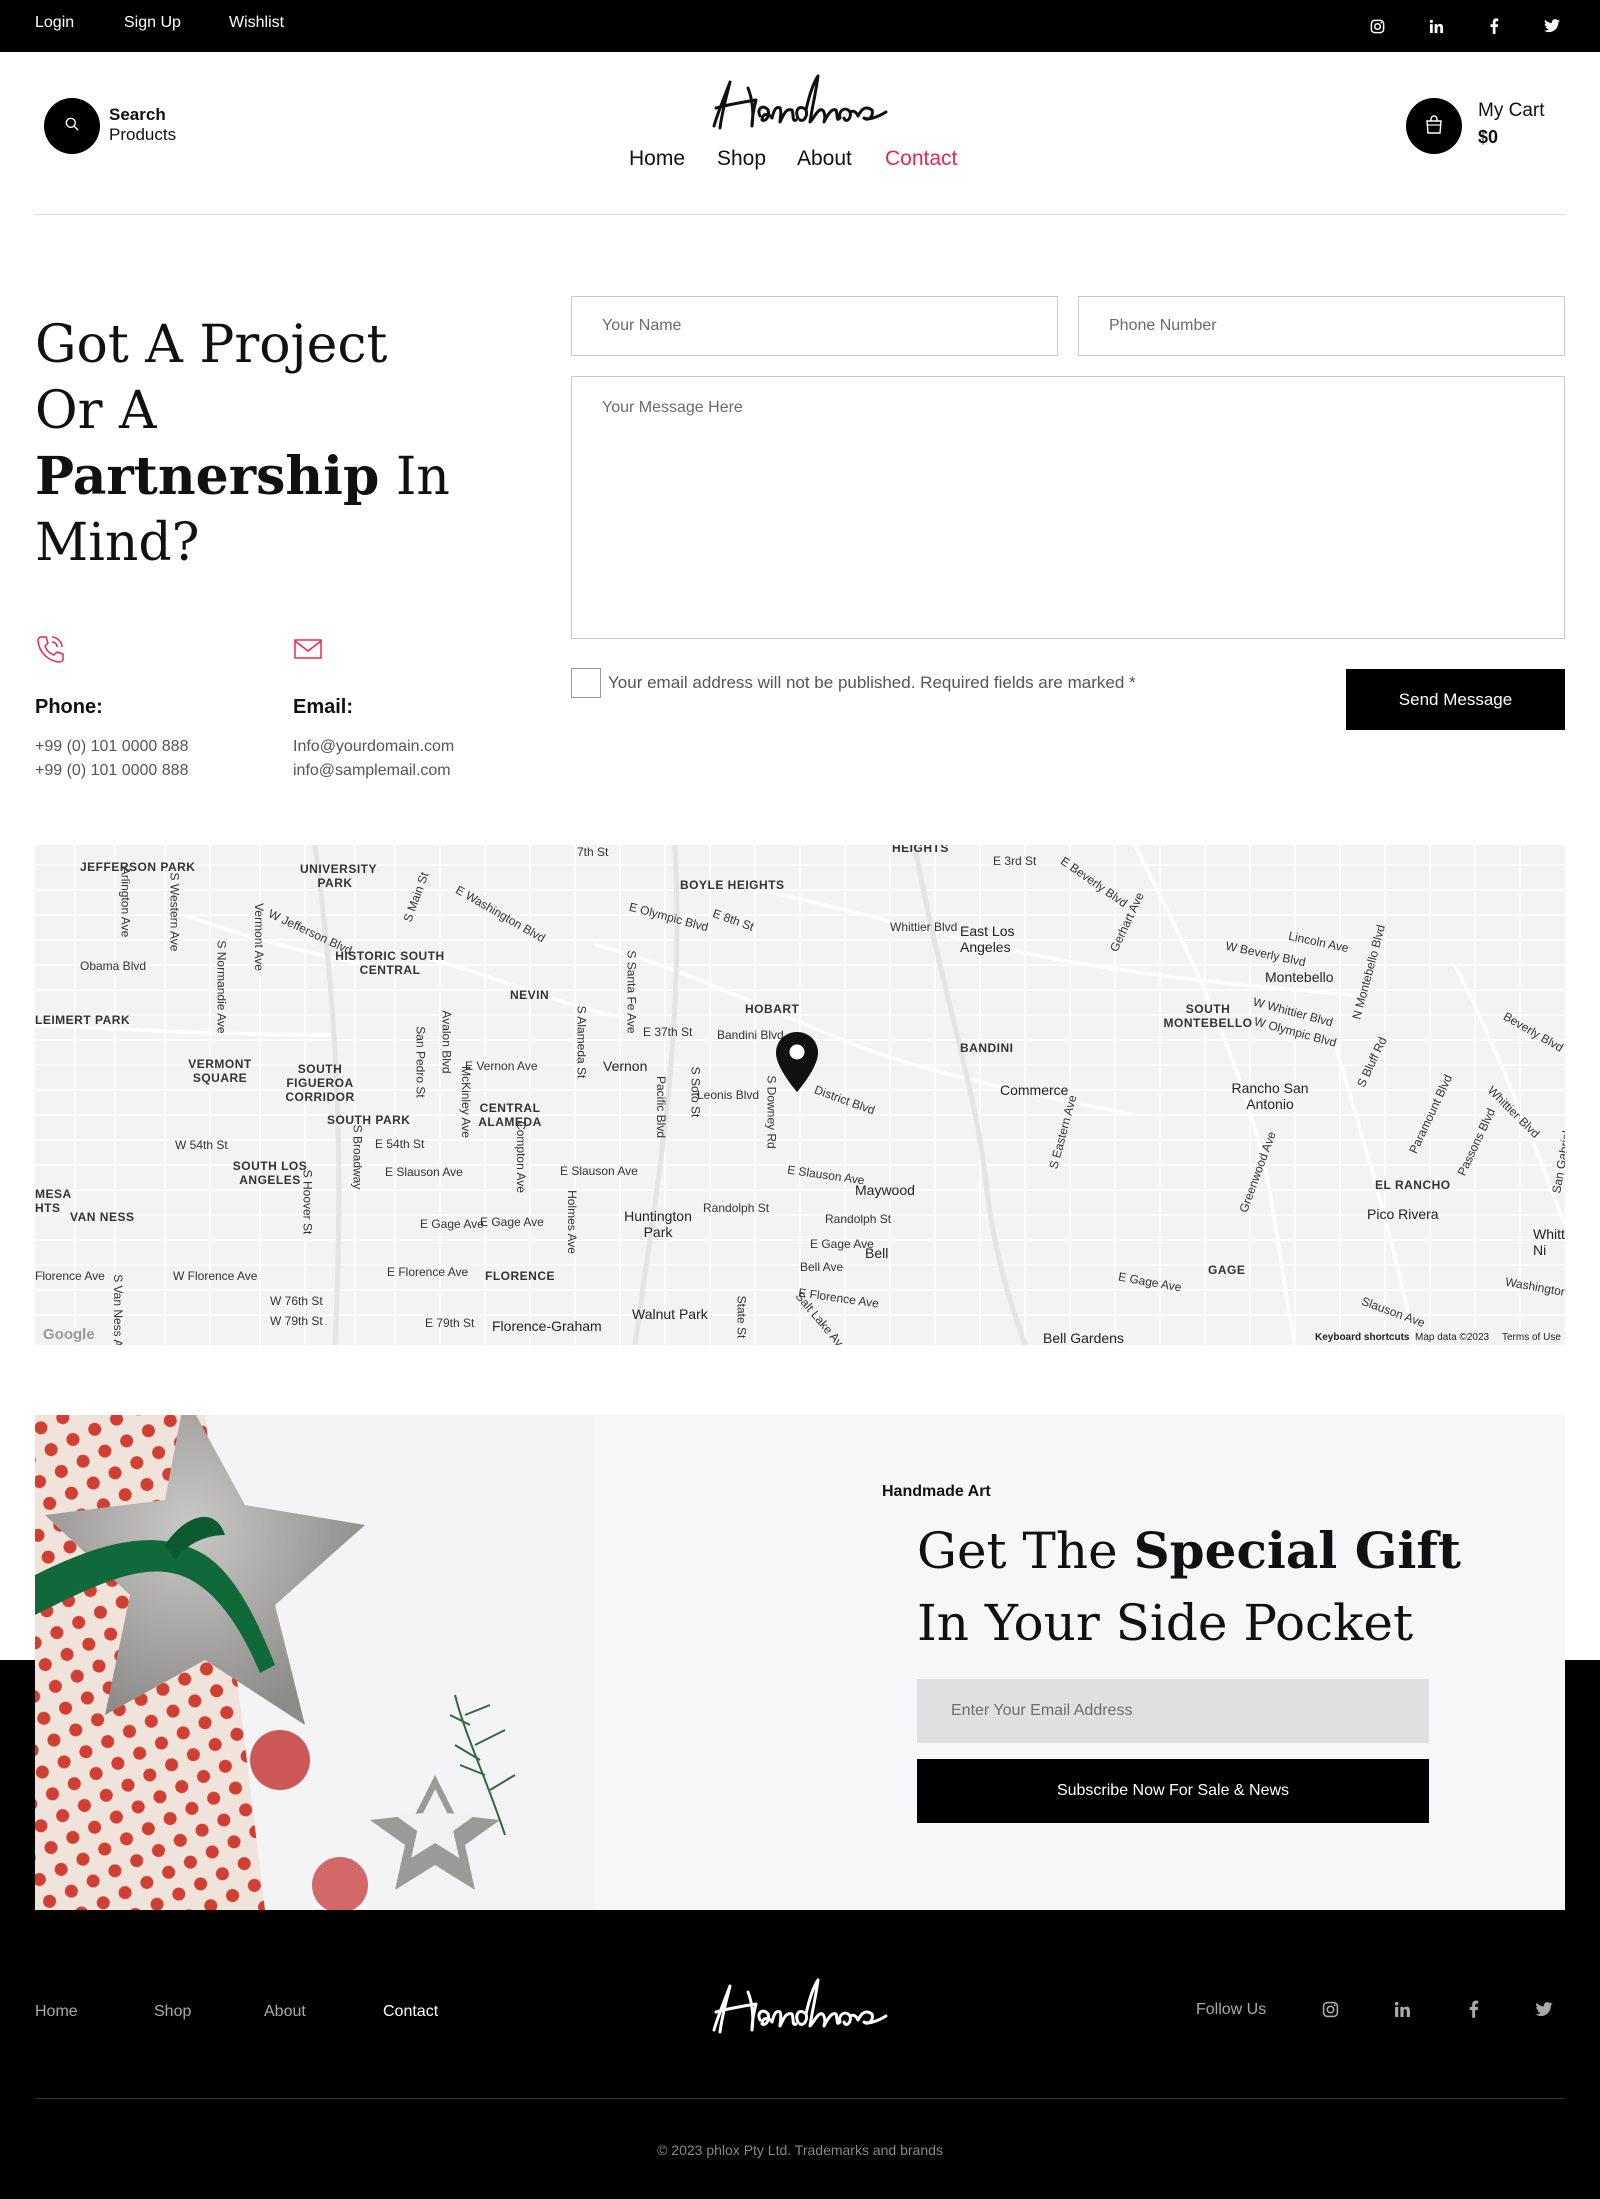 The image size is (1600, 2199). What do you see at coordinates (400, 1144) in the screenshot?
I see `street-label: E 54th St` at bounding box center [400, 1144].